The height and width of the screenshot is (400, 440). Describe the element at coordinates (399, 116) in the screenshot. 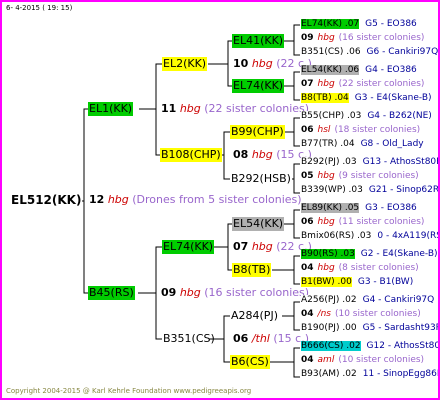

I see `g4-line-top-3: G4 - B262(NE)` at that location.